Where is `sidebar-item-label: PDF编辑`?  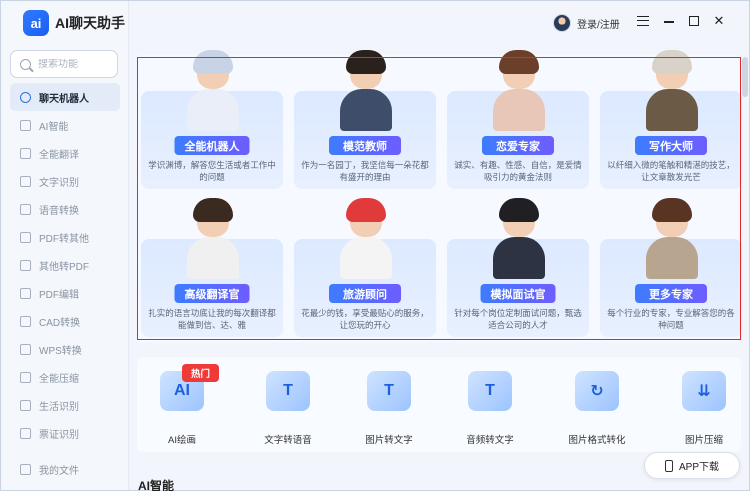 sidebar-item-label: PDF编辑 is located at coordinates (59, 295).